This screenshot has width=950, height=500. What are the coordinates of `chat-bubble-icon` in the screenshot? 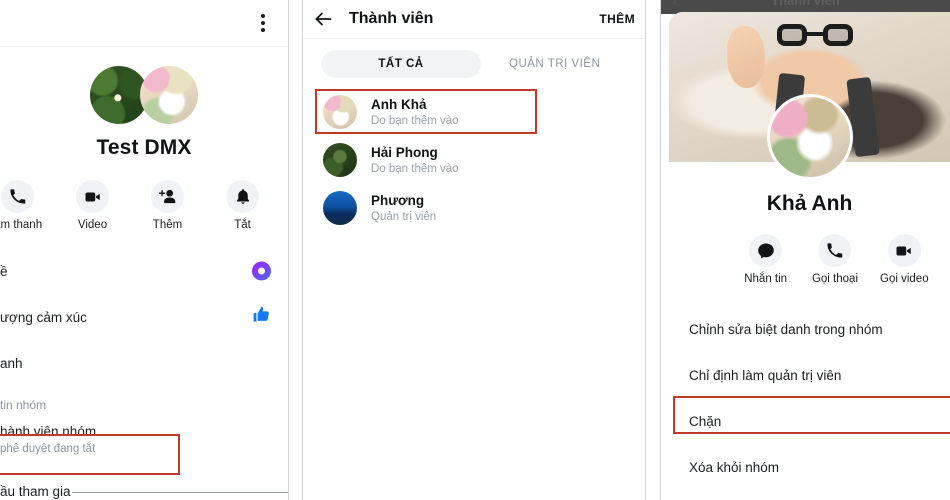 It's located at (766, 250).